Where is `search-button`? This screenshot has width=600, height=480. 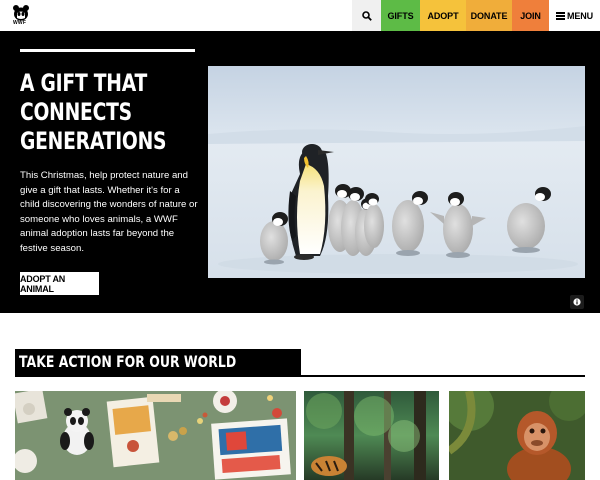
search-button is located at coordinates (366, 15).